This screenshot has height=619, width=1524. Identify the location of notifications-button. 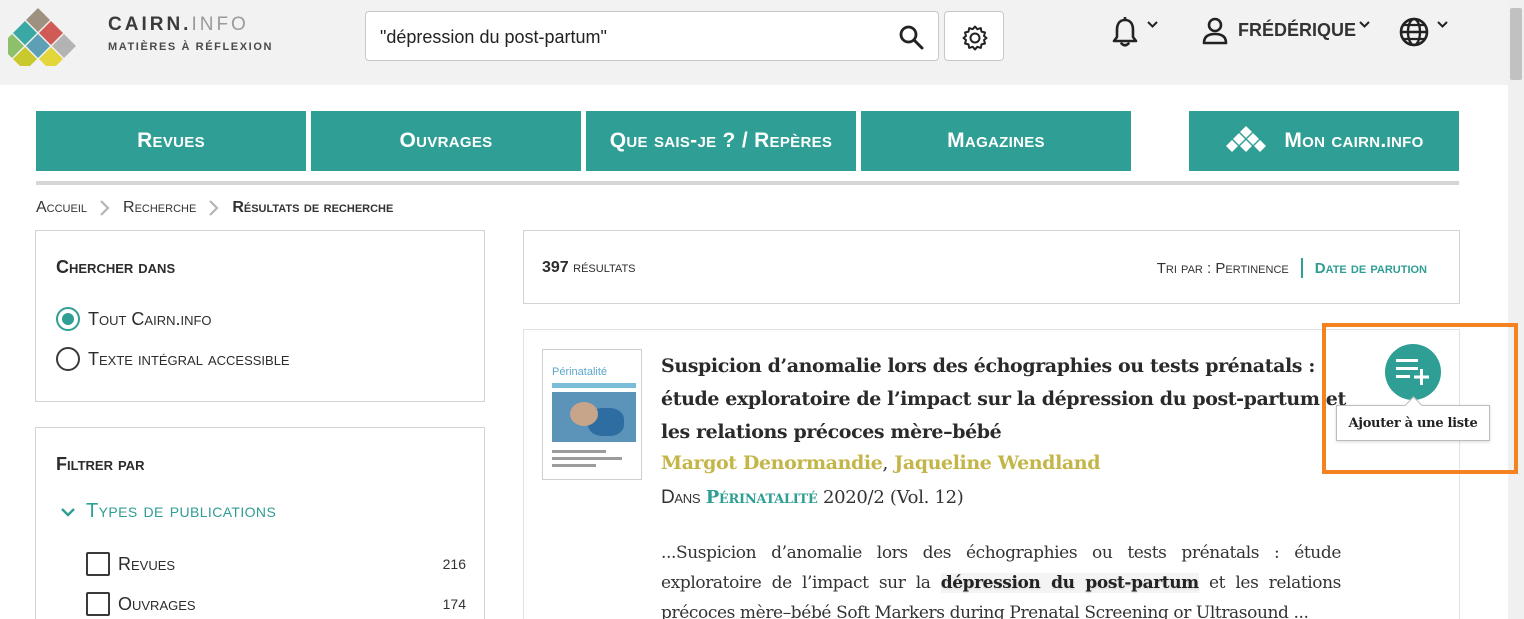
(1136, 33).